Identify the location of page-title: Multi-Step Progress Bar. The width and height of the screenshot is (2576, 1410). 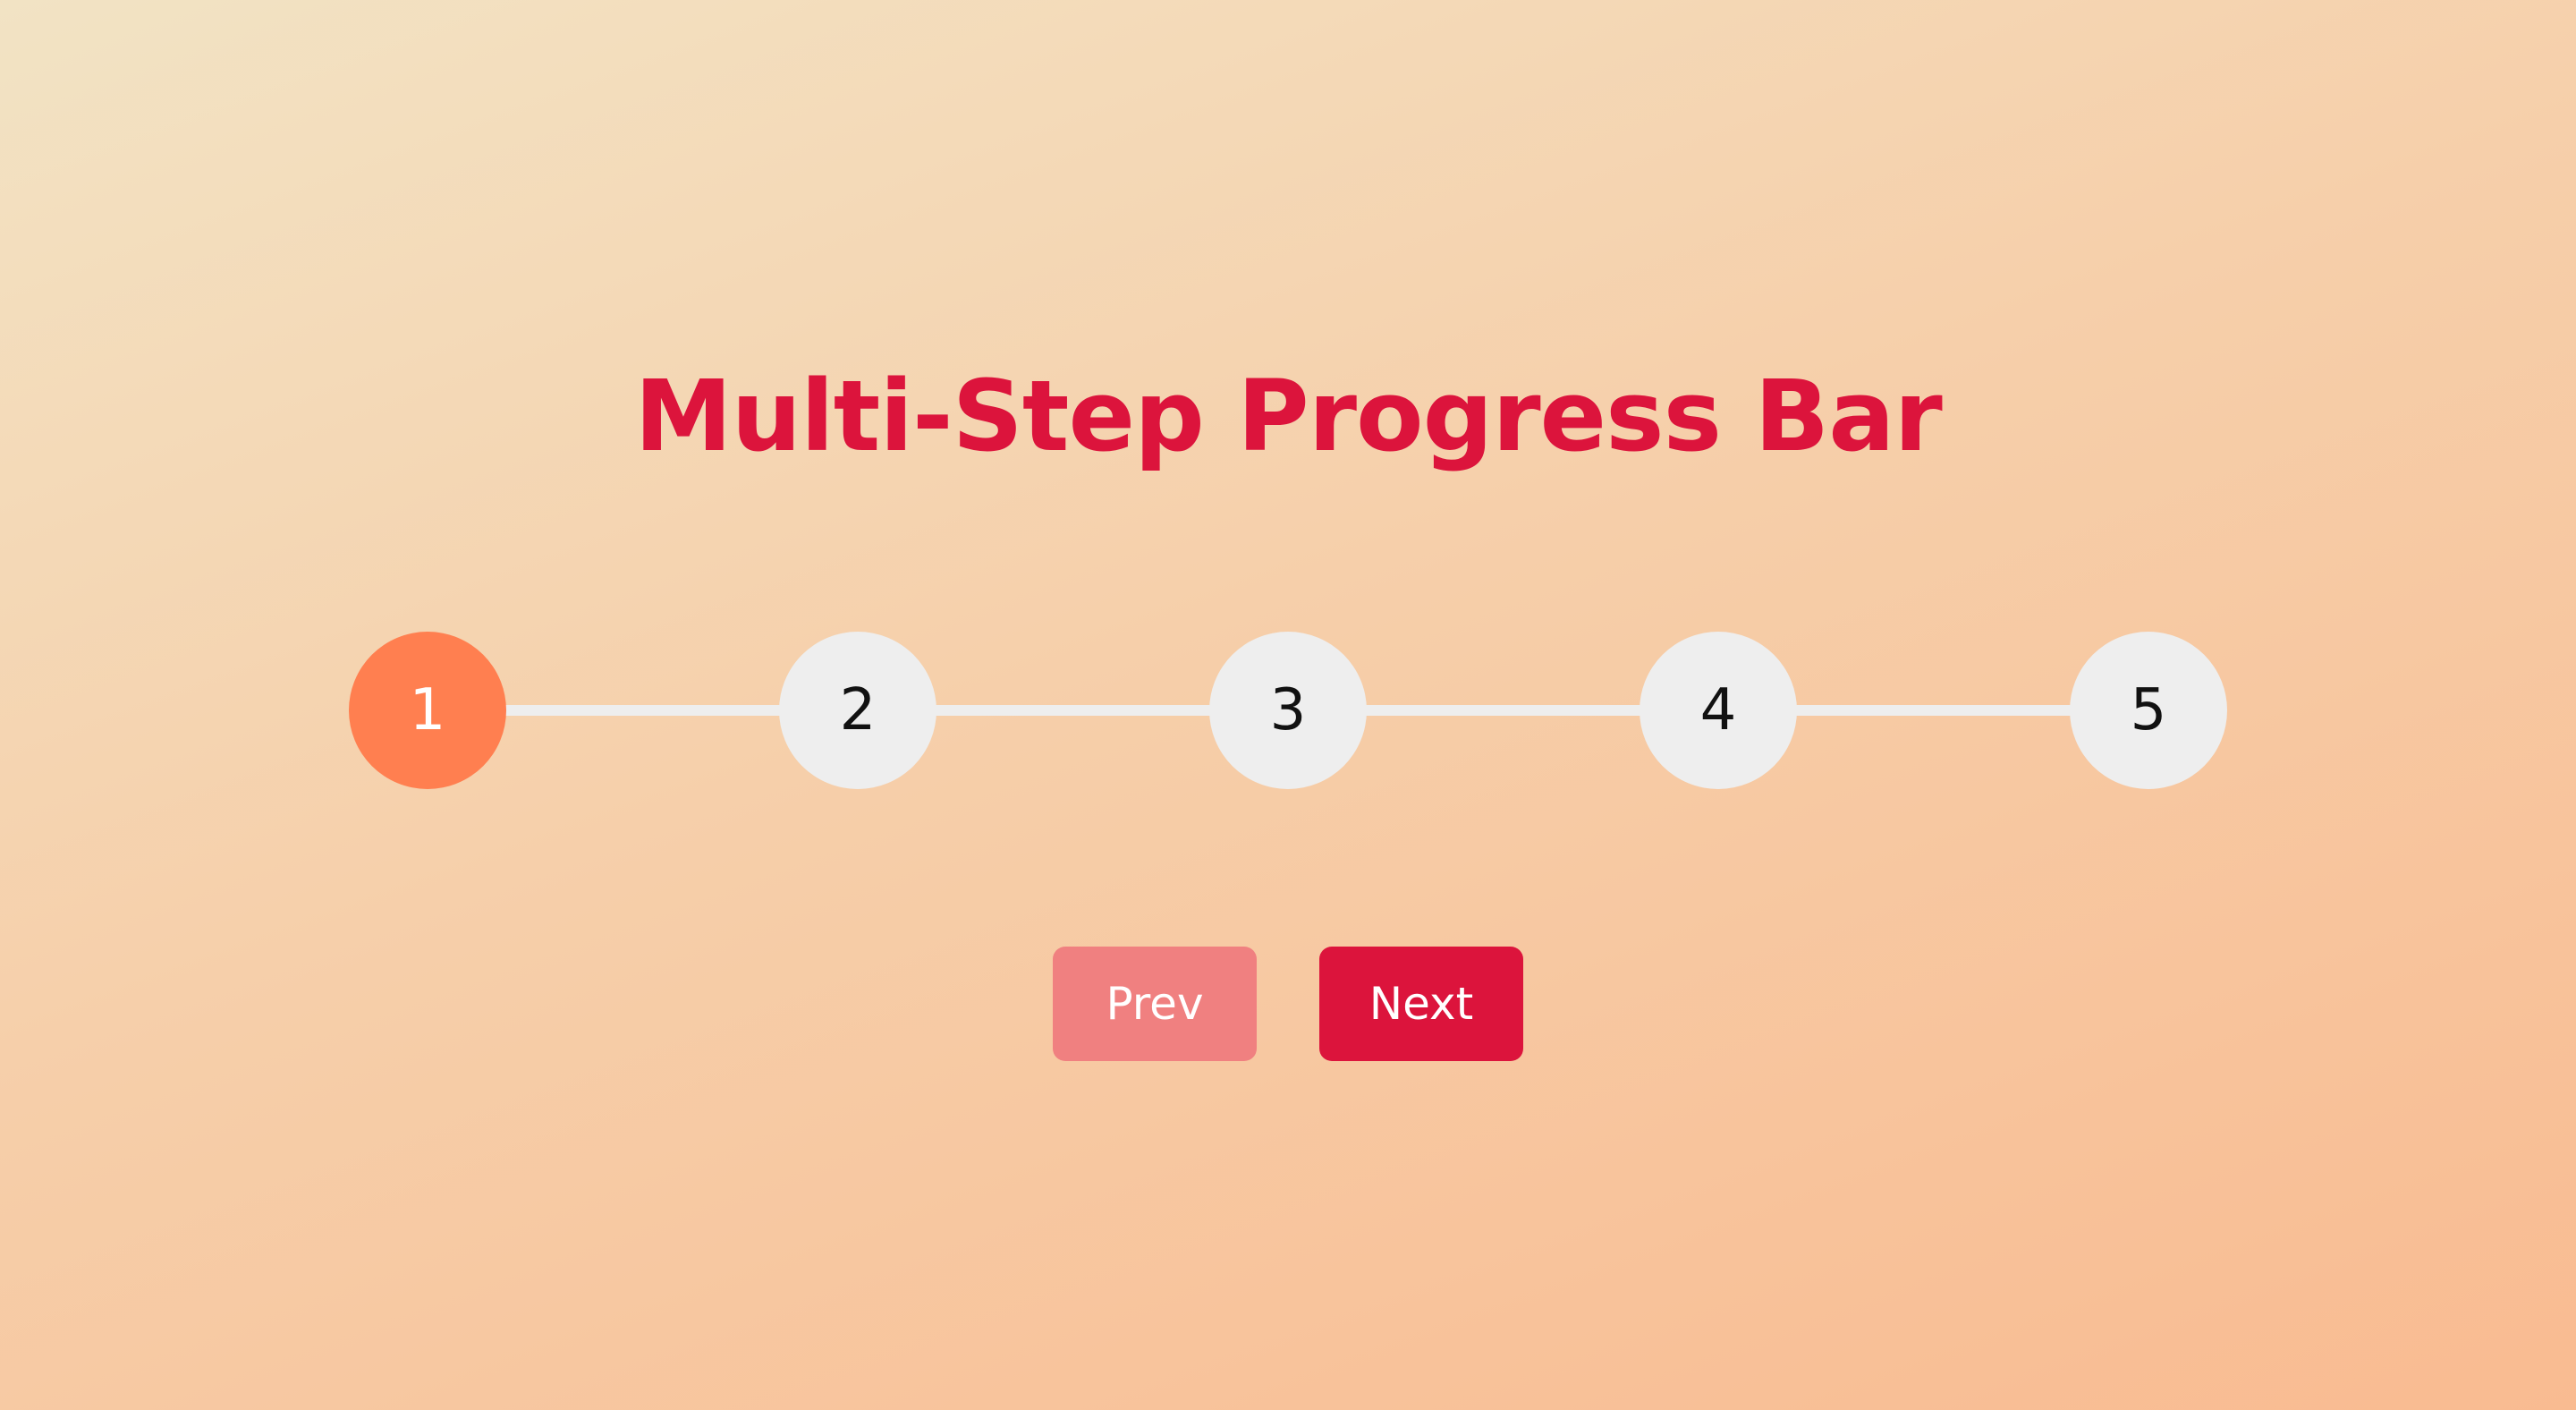
(1288, 416).